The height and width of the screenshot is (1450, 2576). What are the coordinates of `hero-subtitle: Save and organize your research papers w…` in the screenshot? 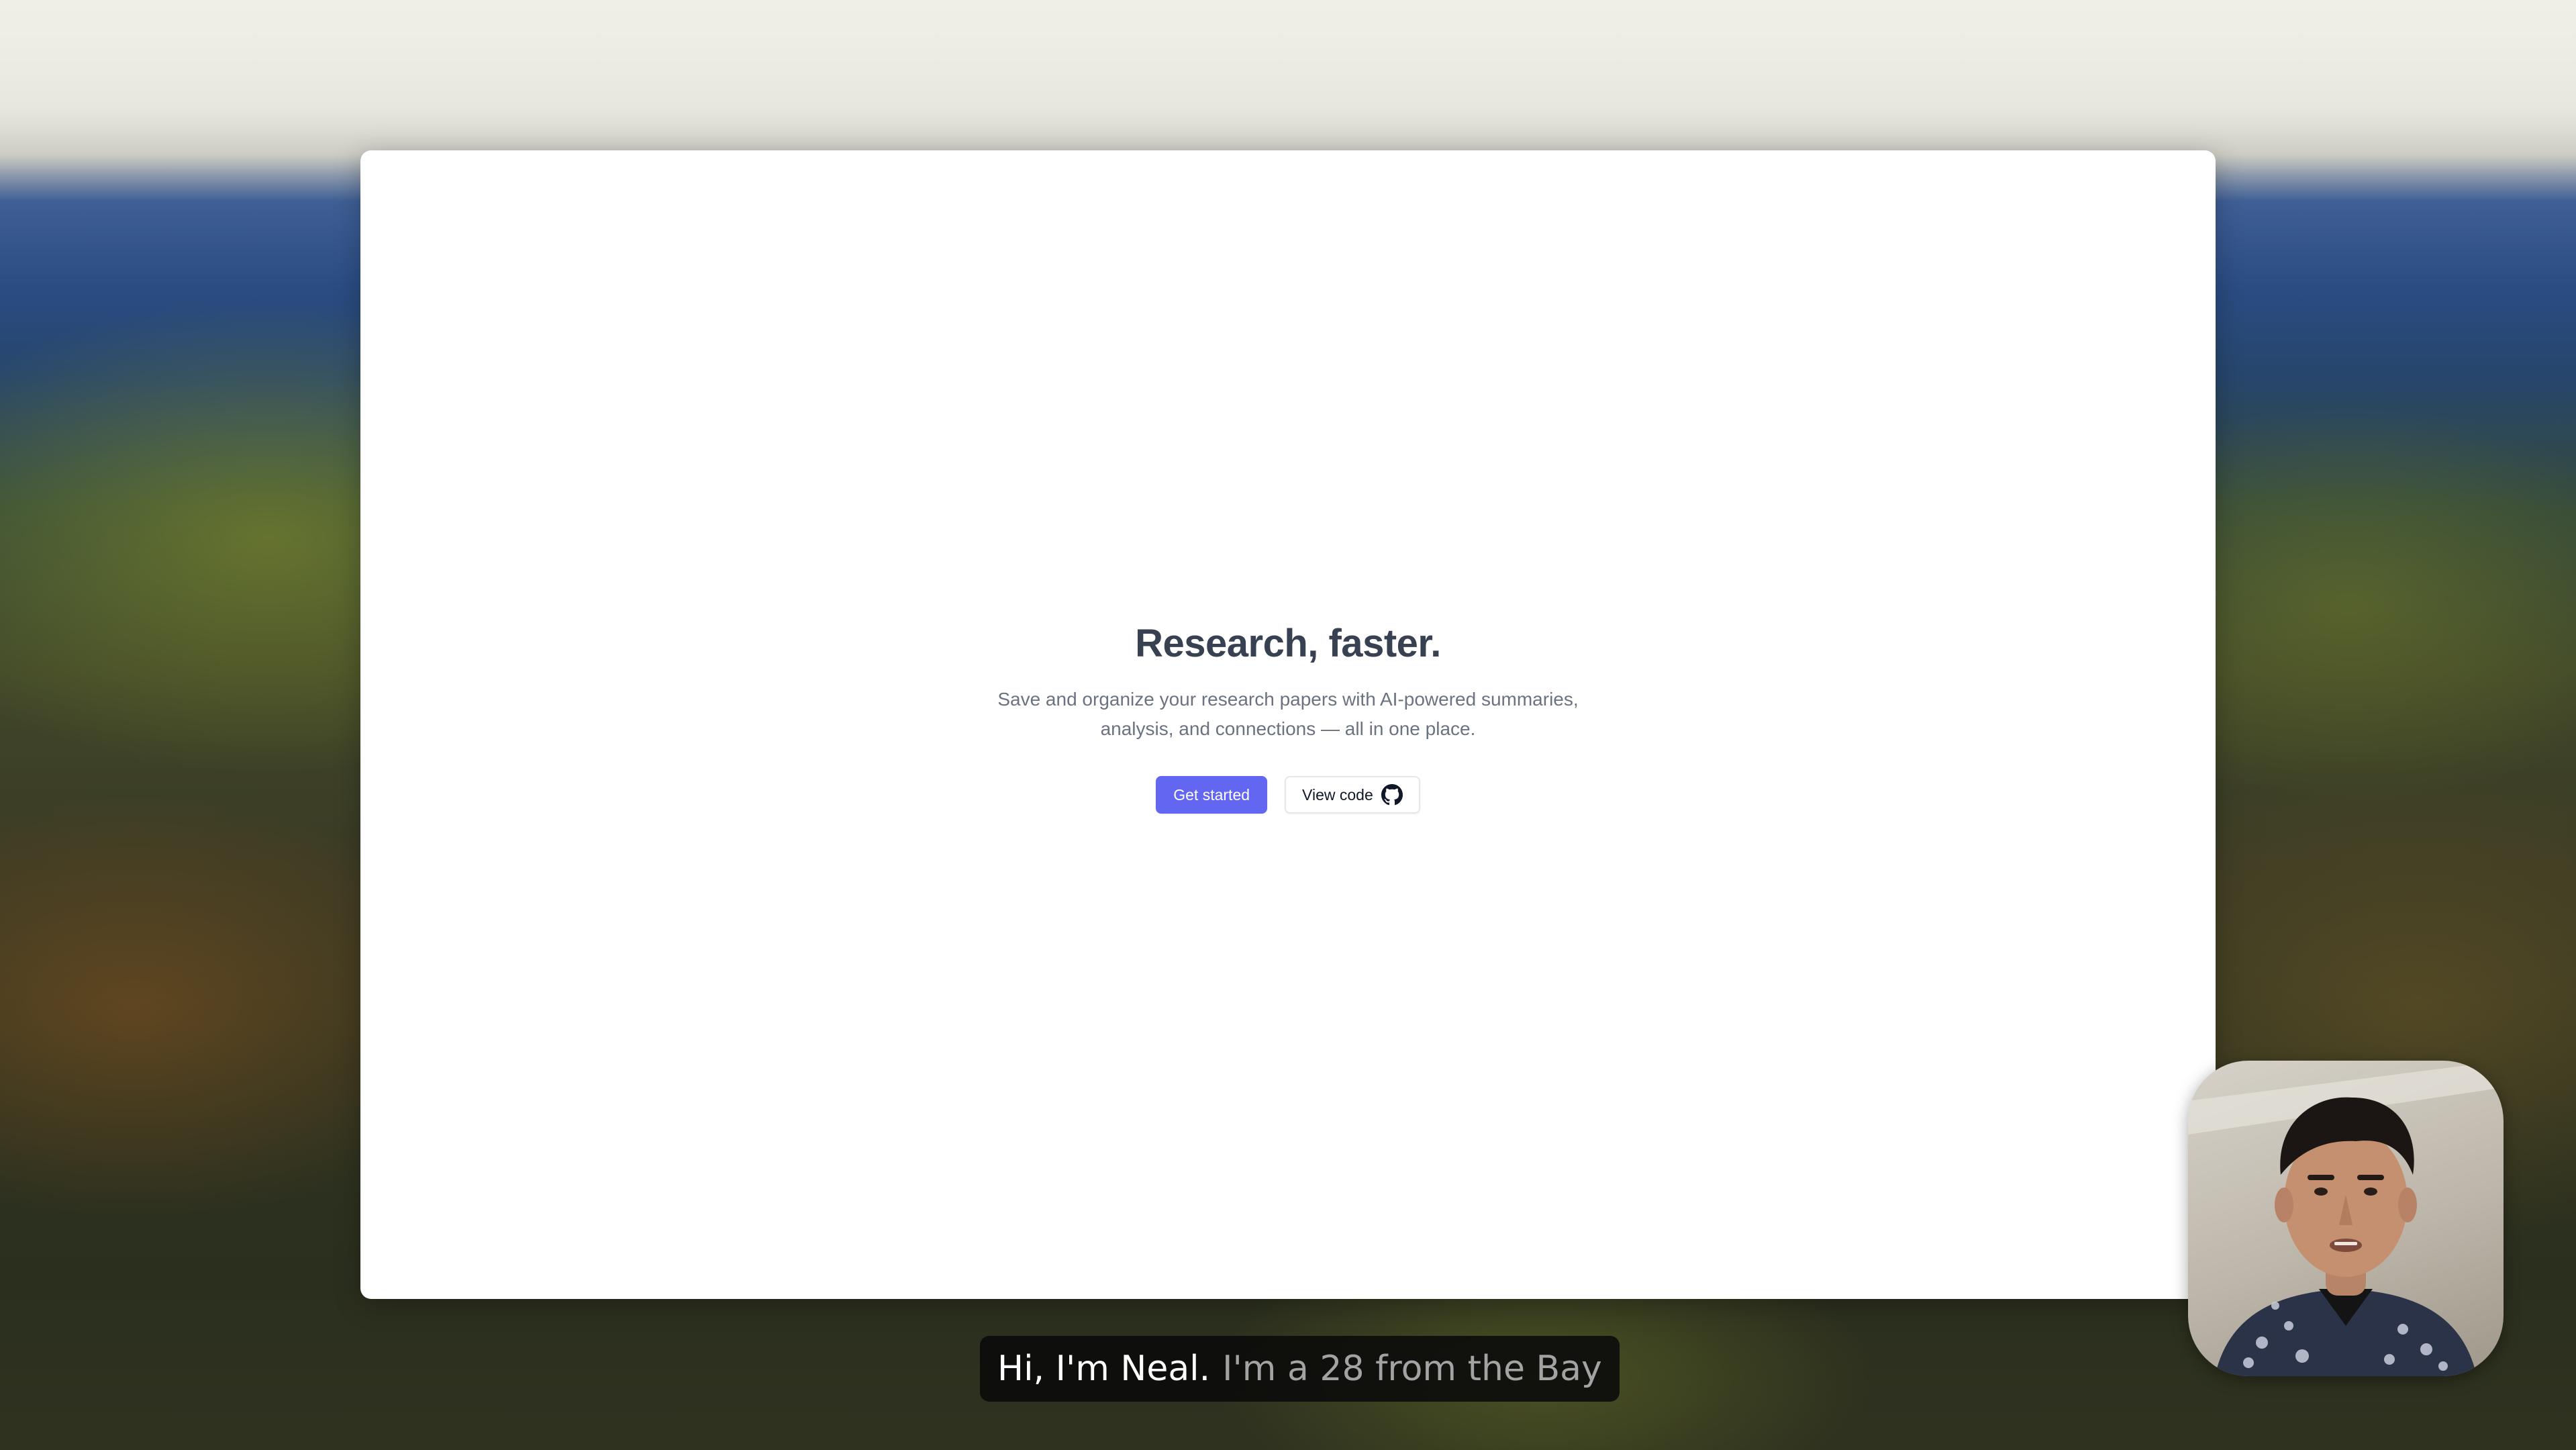 It's located at (1288, 714).